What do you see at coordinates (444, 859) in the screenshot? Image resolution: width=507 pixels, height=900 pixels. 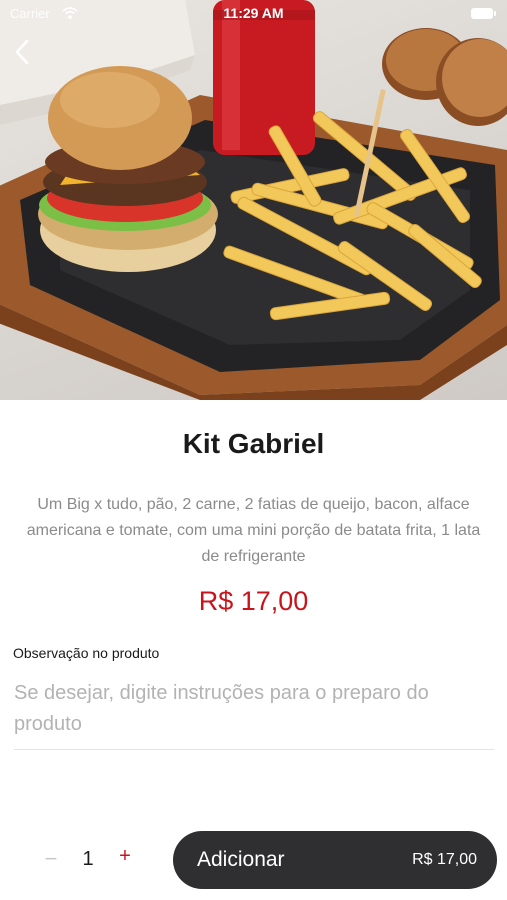 I see `add-button-price: R$ 17,00` at bounding box center [444, 859].